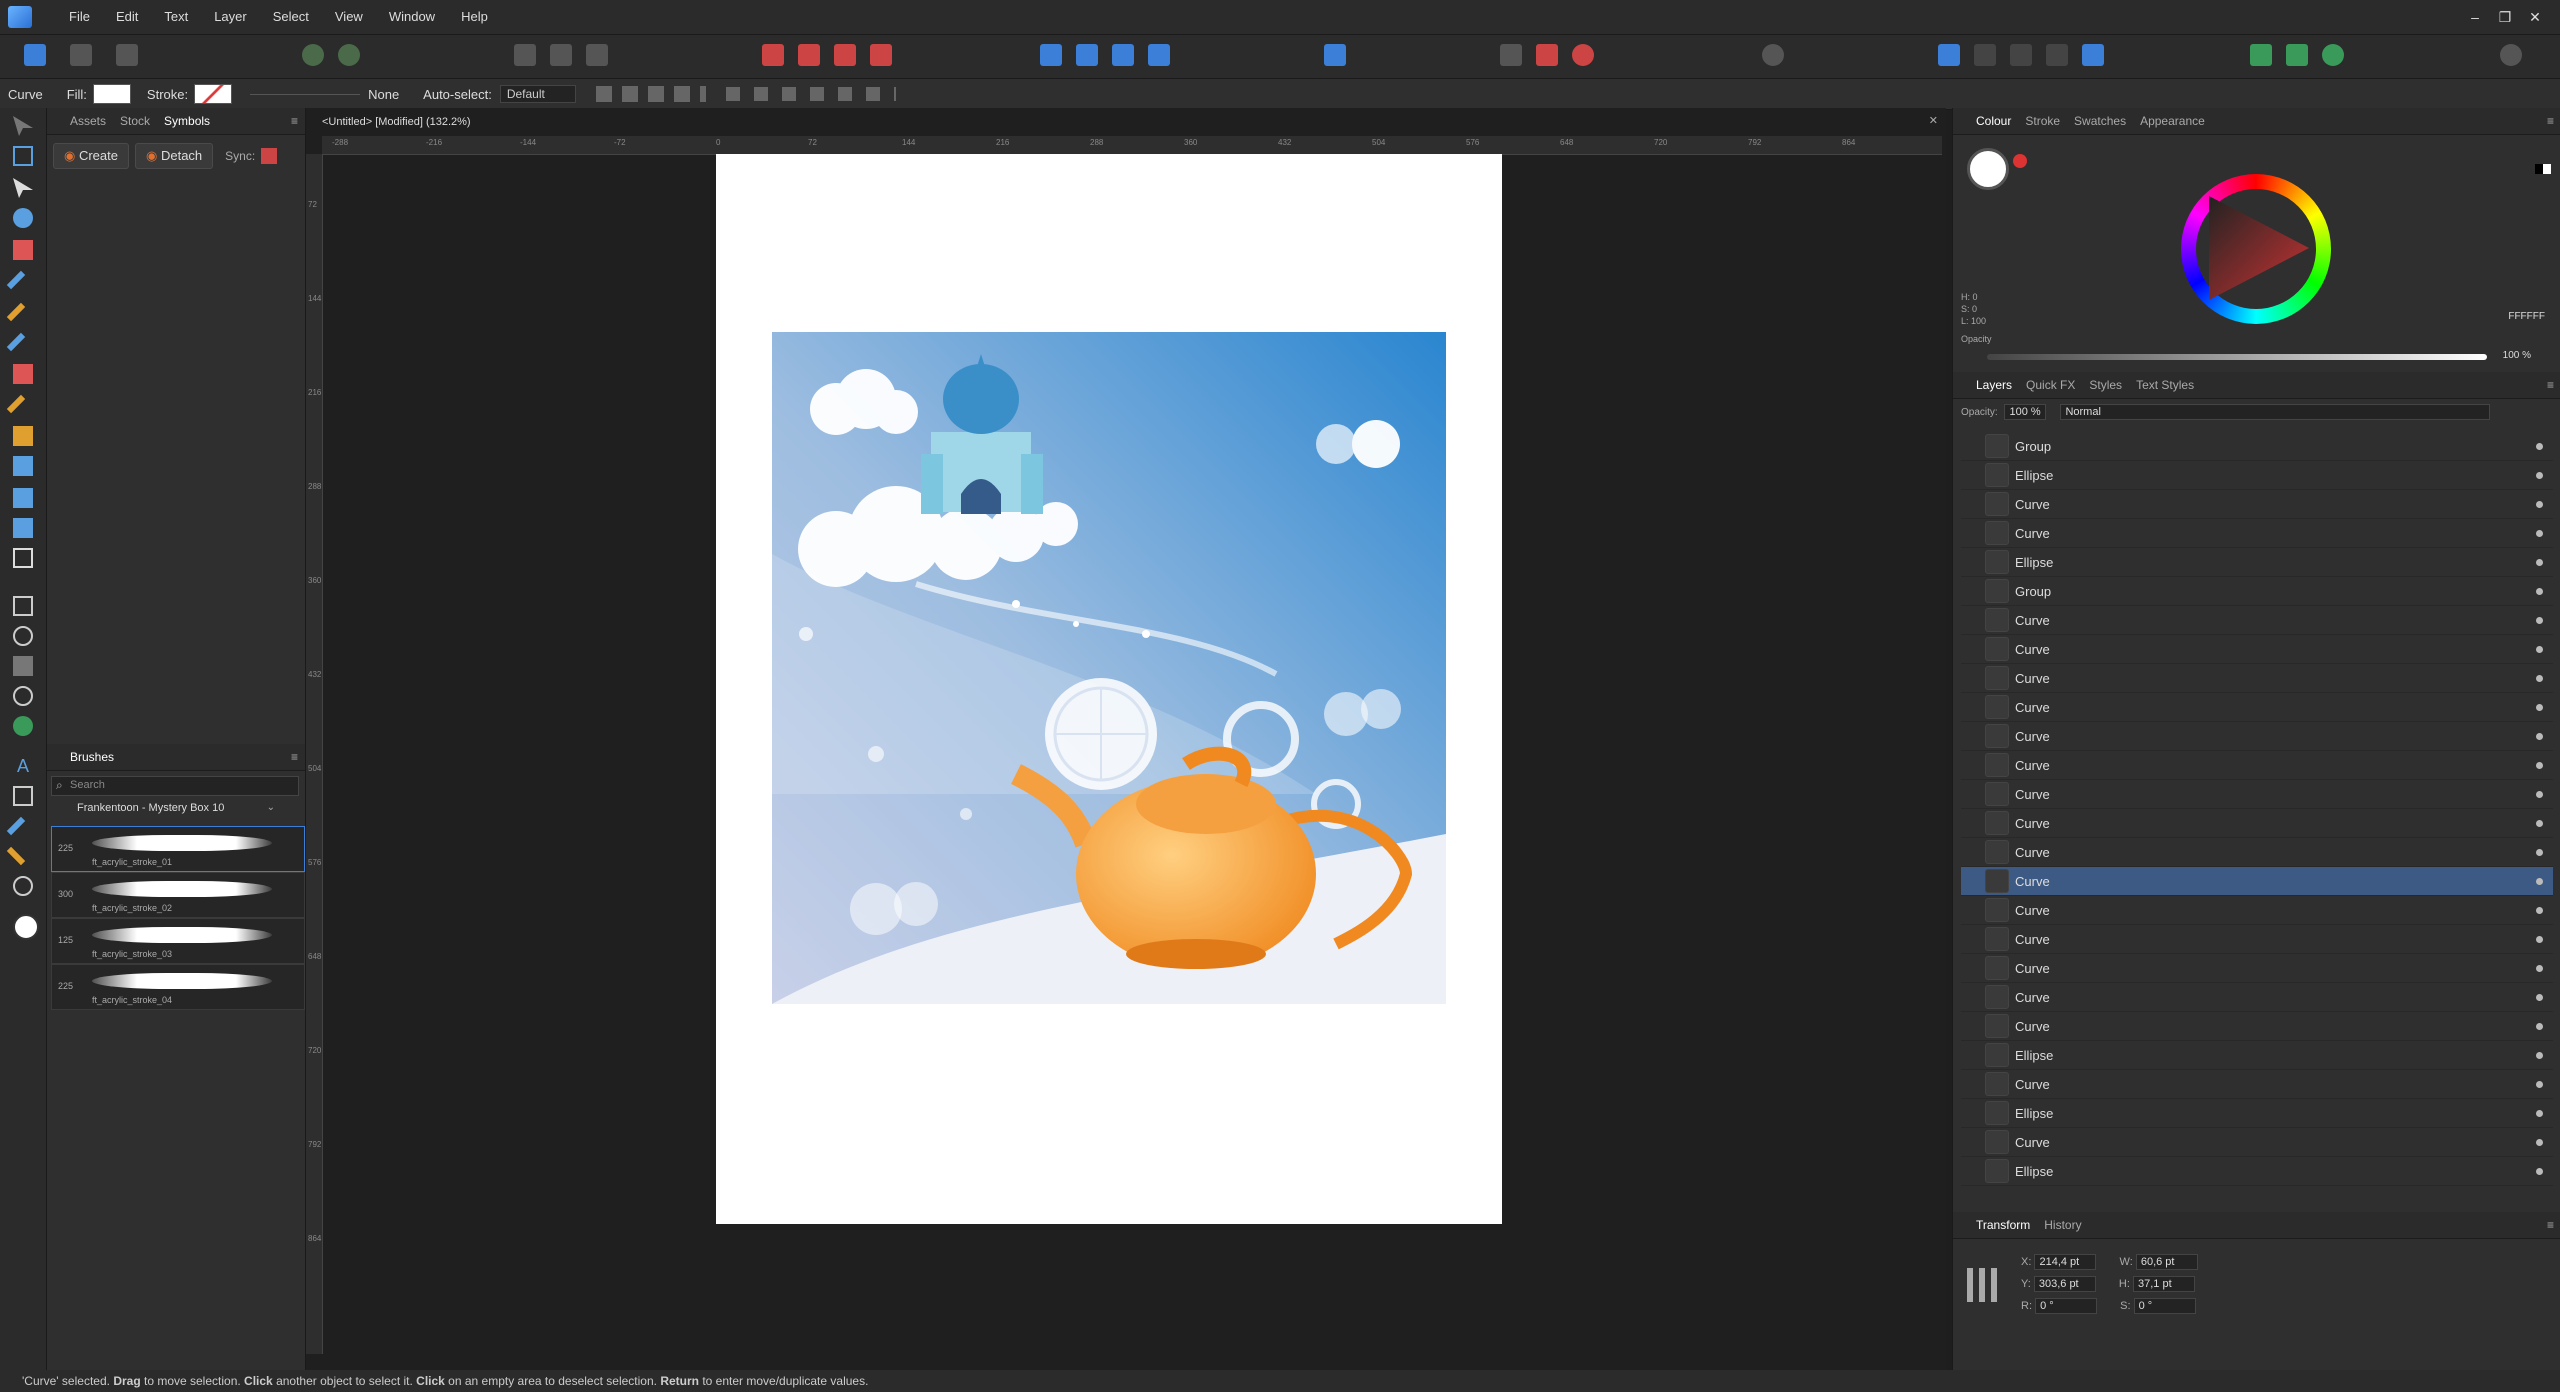 The image size is (2560, 1392). Describe the element at coordinates (178, 895) in the screenshot. I see `brush-item: 300 ft_acrylic_stroke_02` at that location.